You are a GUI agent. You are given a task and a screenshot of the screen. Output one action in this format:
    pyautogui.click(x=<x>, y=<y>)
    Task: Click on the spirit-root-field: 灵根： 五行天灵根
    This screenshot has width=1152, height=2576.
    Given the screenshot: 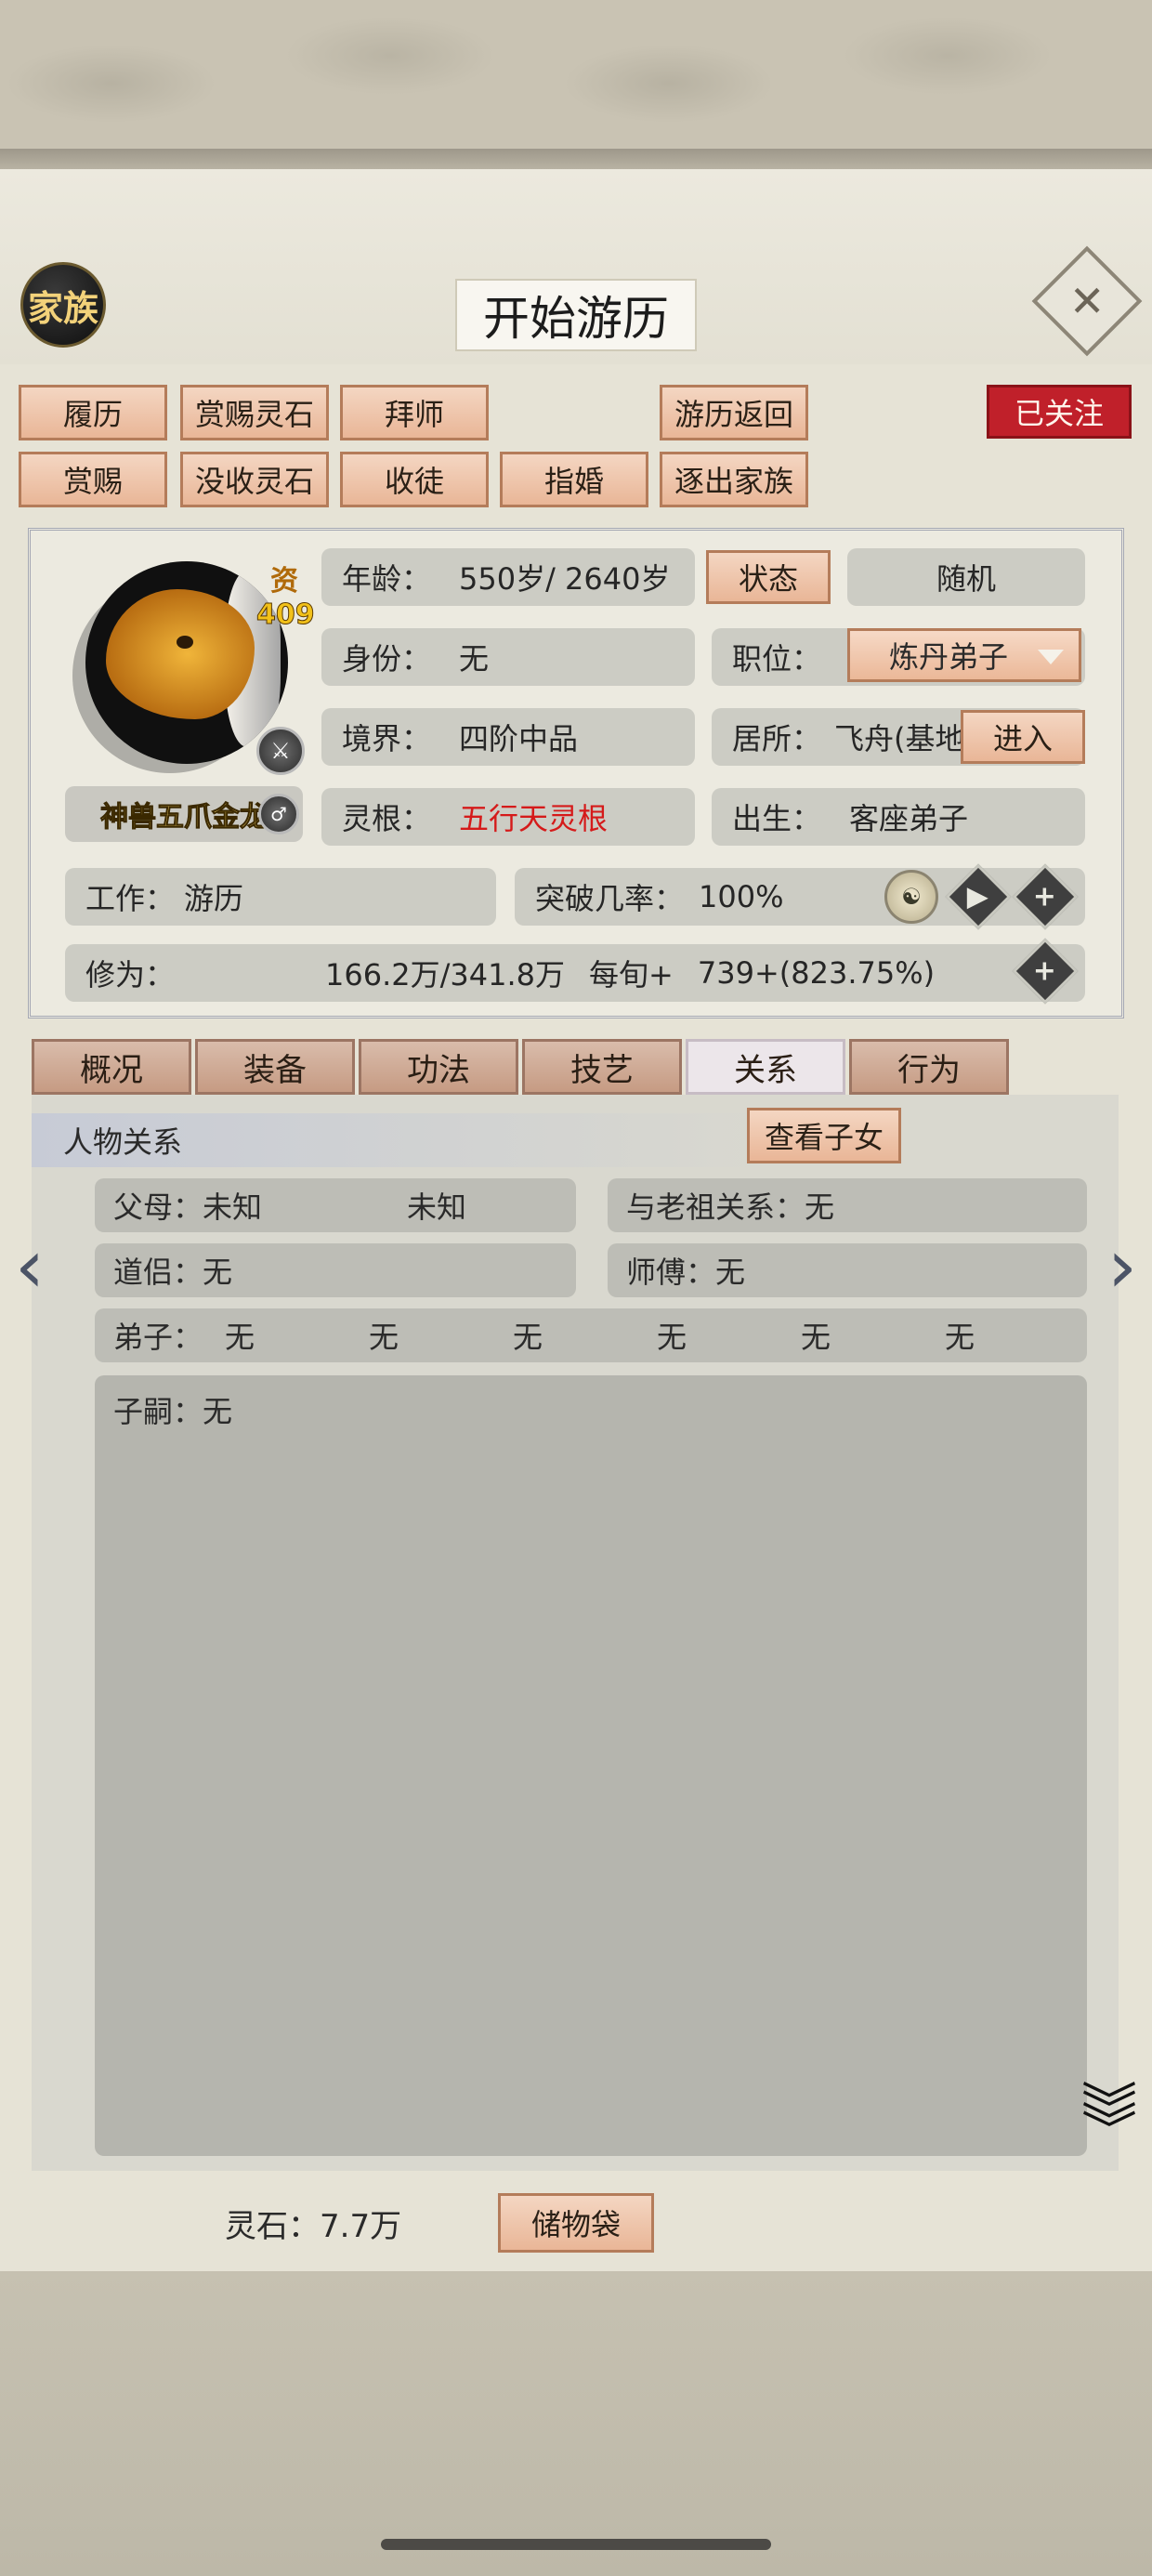 What is the action you would take?
    pyautogui.click(x=508, y=817)
    